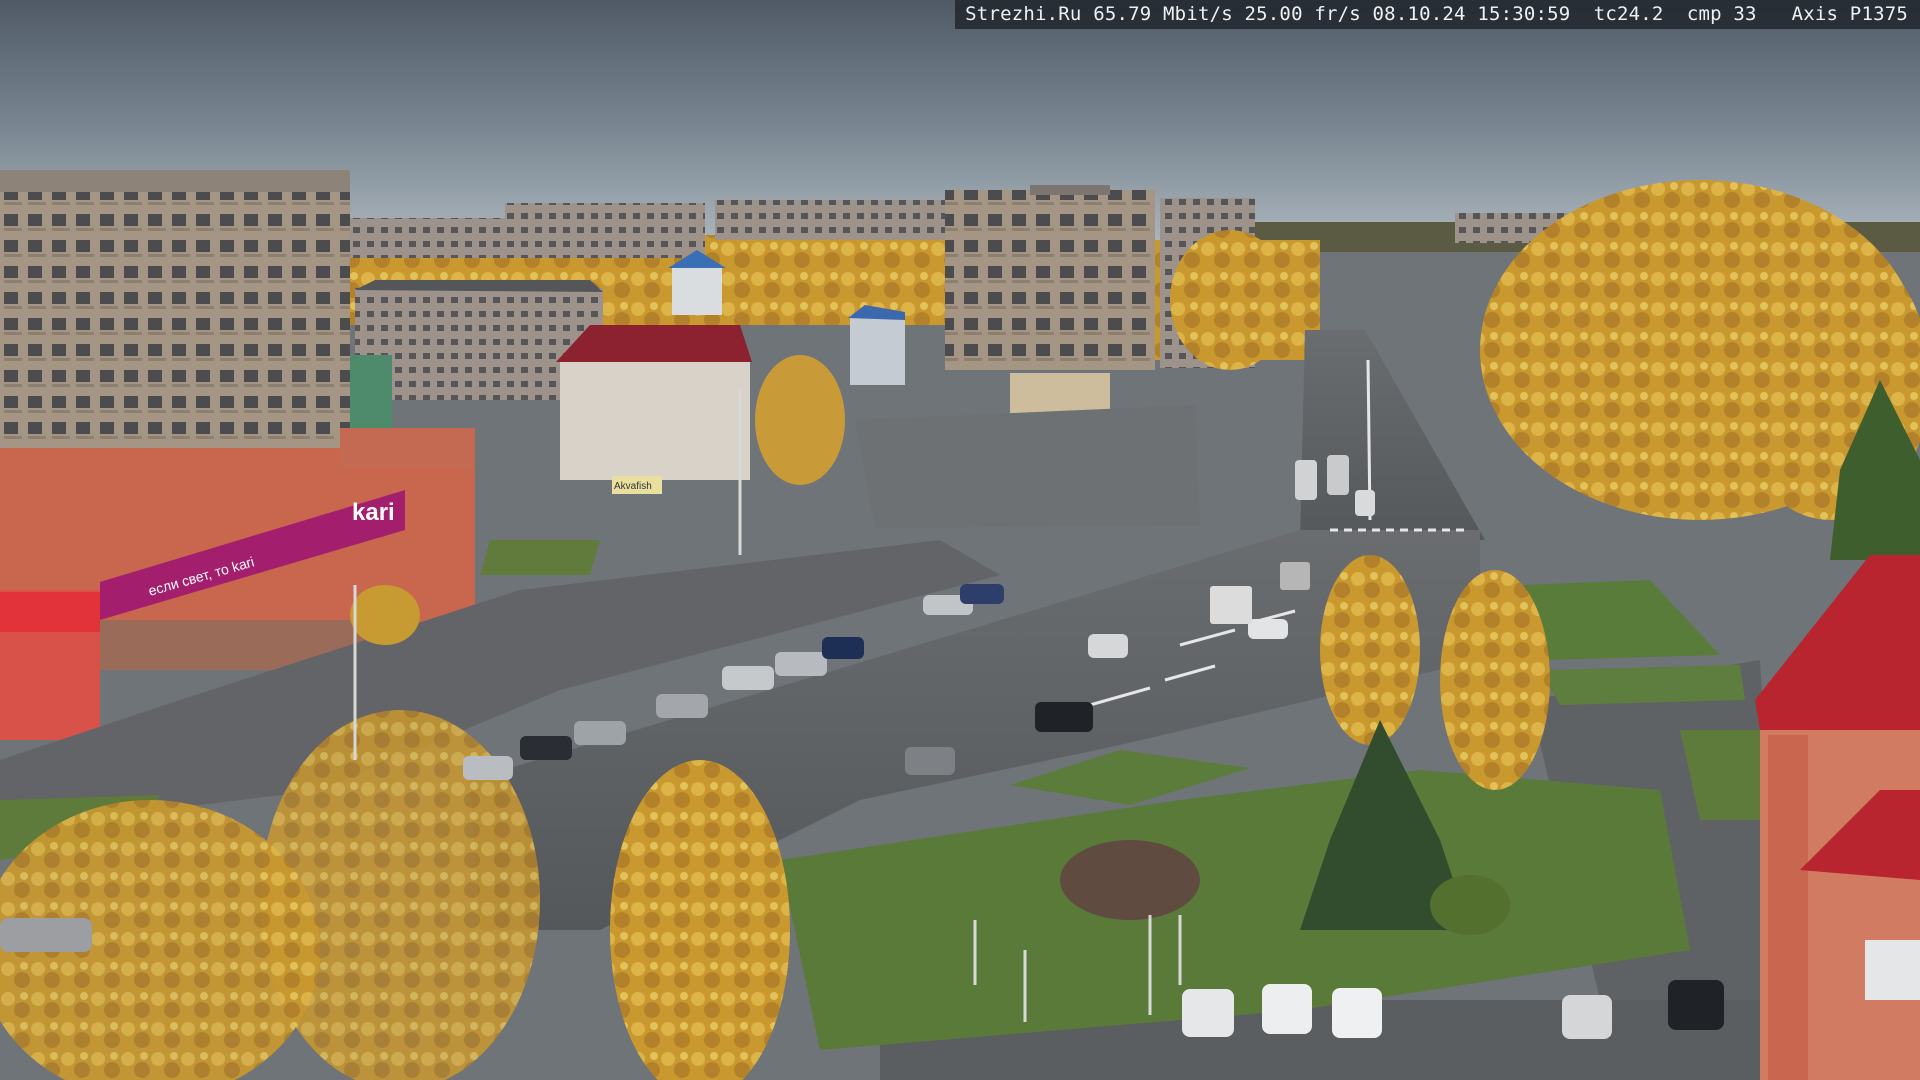 The height and width of the screenshot is (1080, 1920). I want to click on overlay-bitrate: 65.79 Mbit/s, so click(1163, 14).